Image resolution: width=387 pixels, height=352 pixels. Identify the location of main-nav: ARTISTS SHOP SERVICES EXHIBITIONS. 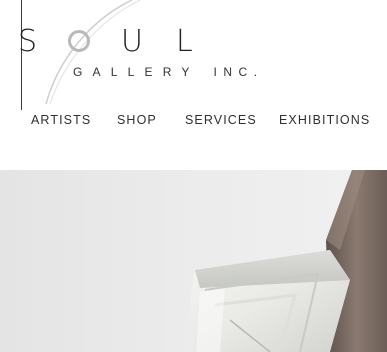
(193, 123).